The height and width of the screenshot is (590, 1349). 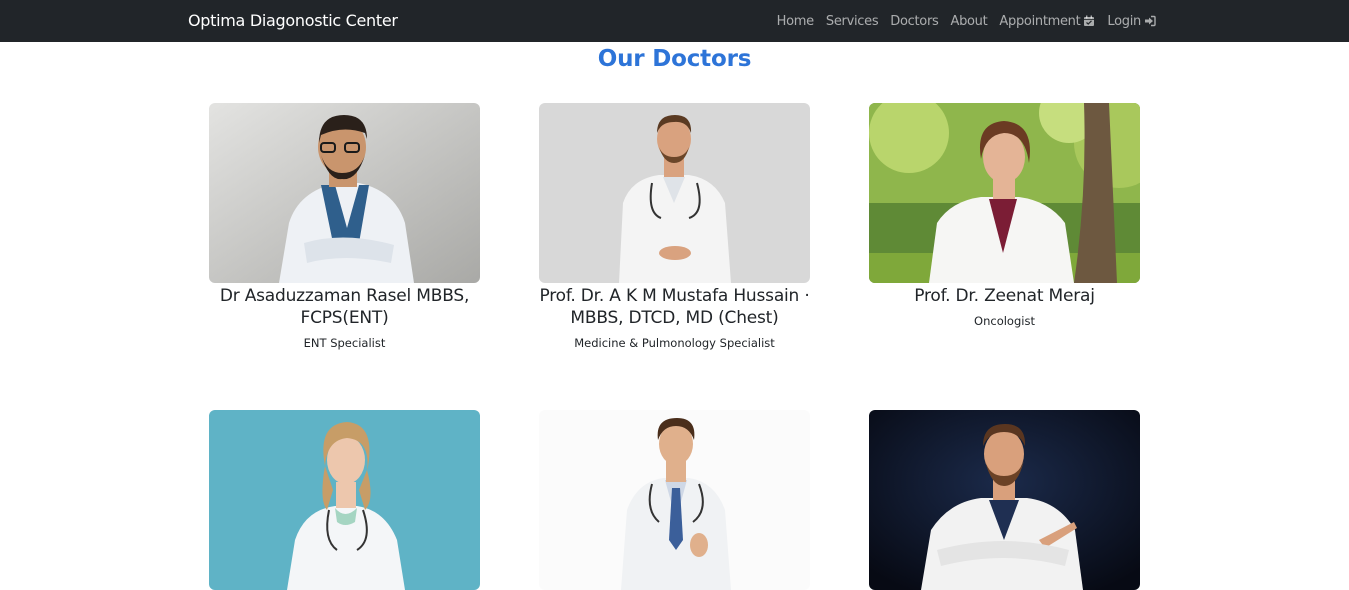 What do you see at coordinates (293, 21) in the screenshot?
I see `brand-link: Optima Diagonostic Center` at bounding box center [293, 21].